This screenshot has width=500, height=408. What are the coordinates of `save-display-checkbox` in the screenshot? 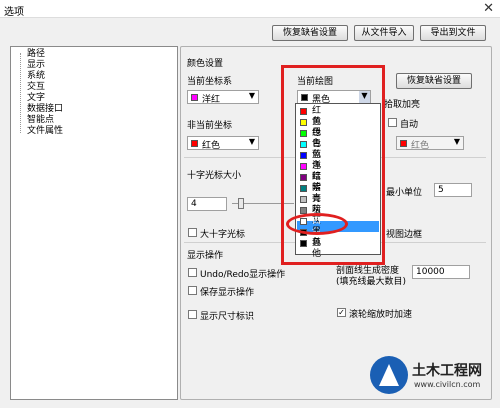 It's located at (192, 290).